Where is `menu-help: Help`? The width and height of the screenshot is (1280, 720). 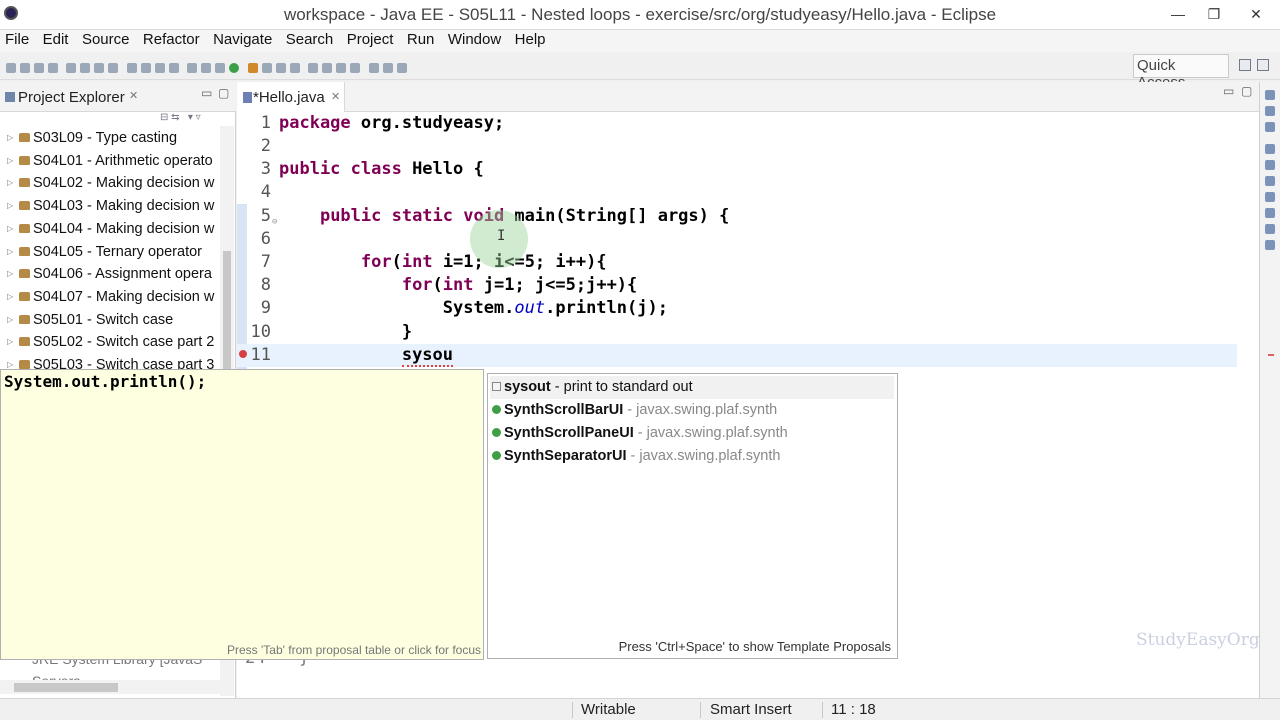 menu-help: Help is located at coordinates (530, 40).